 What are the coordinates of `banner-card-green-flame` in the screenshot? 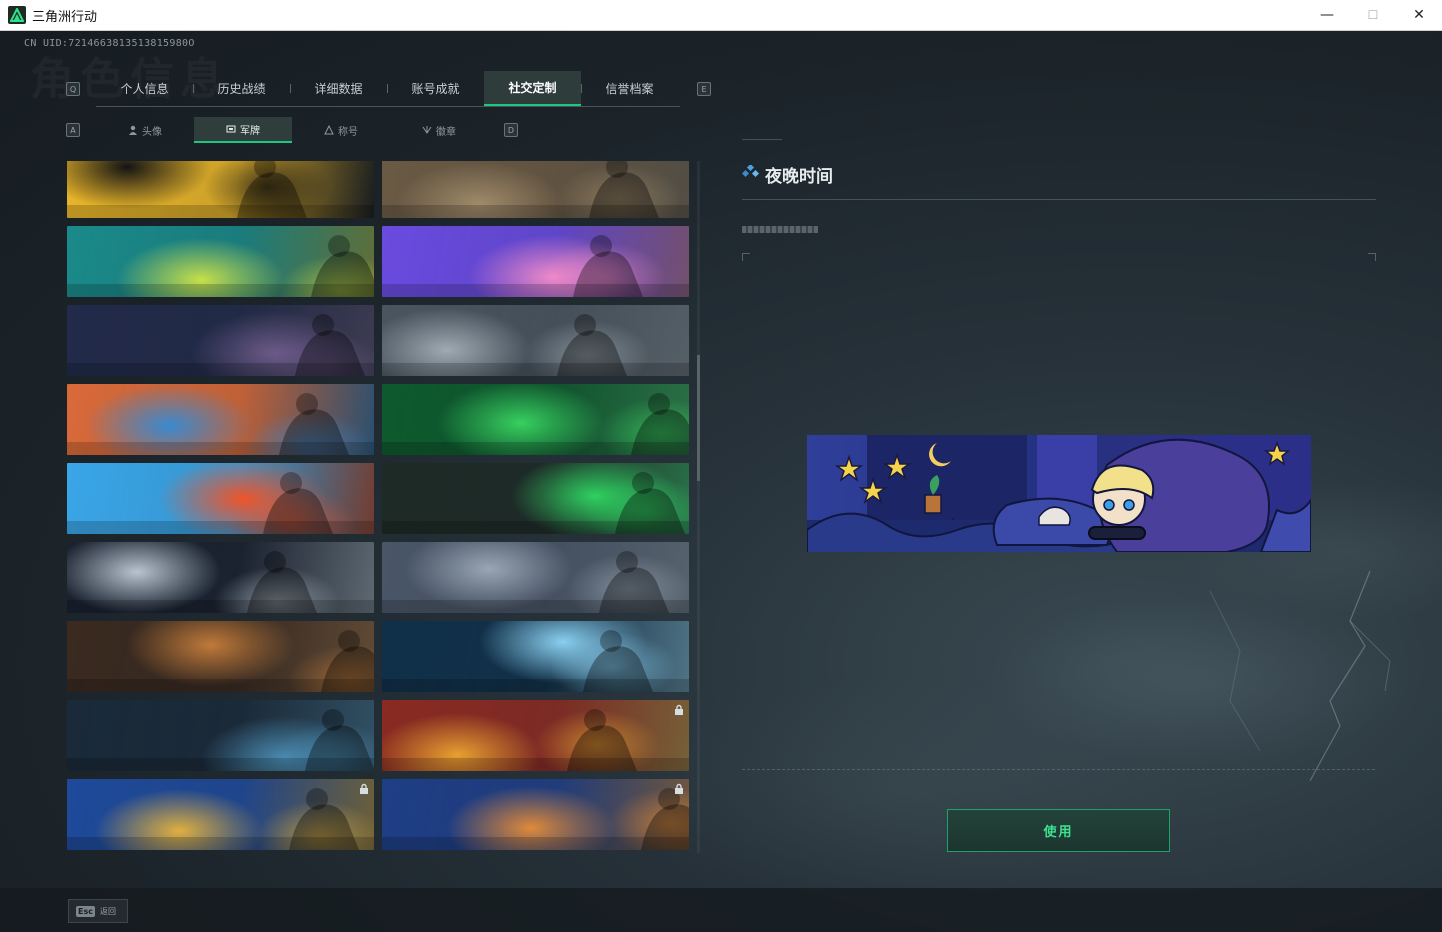 It's located at (535, 419).